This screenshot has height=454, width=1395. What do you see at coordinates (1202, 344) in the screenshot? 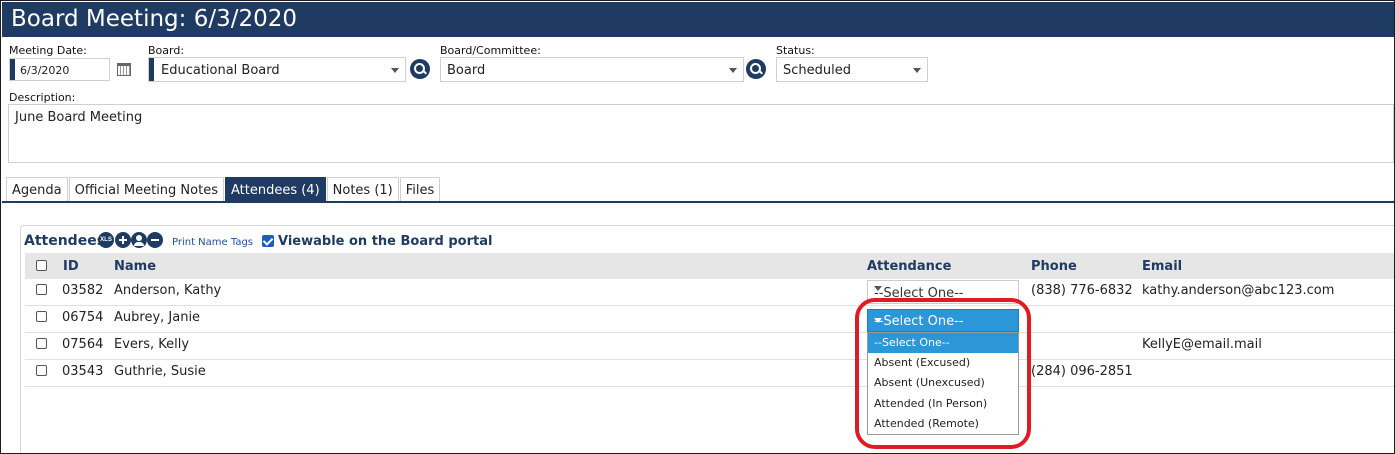
I see `row-email: KellyE@email.mail` at bounding box center [1202, 344].